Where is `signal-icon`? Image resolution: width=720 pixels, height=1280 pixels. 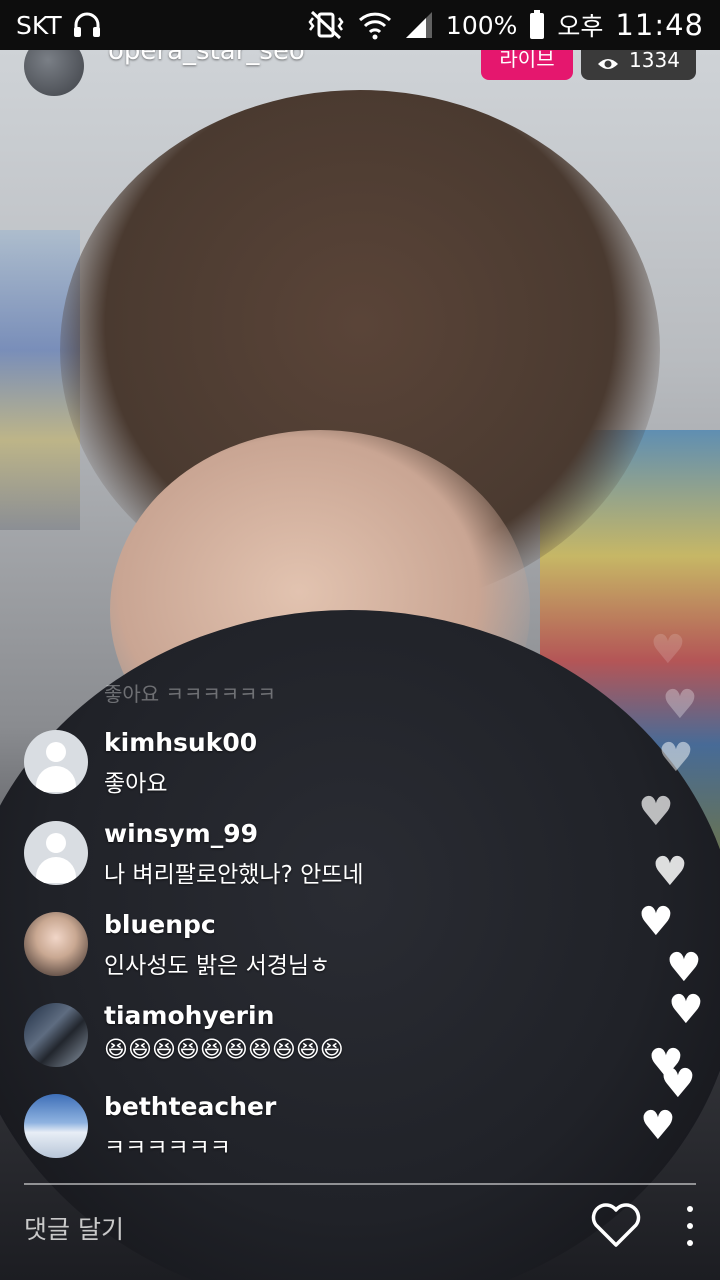
signal-icon is located at coordinates (418, 25).